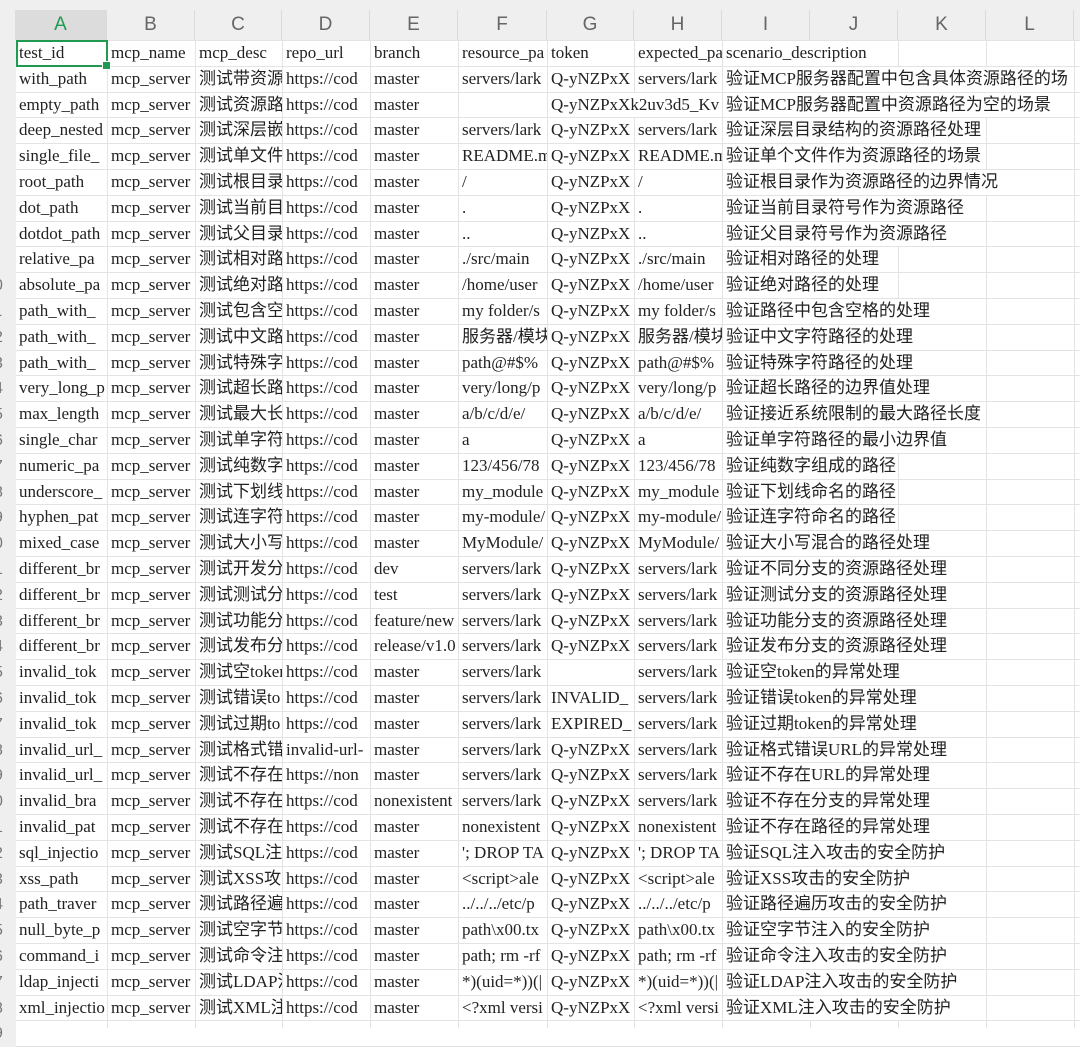 This screenshot has width=1080, height=1047. I want to click on table-cell: 验证LDAP注入攻击的安全防护, so click(840, 982).